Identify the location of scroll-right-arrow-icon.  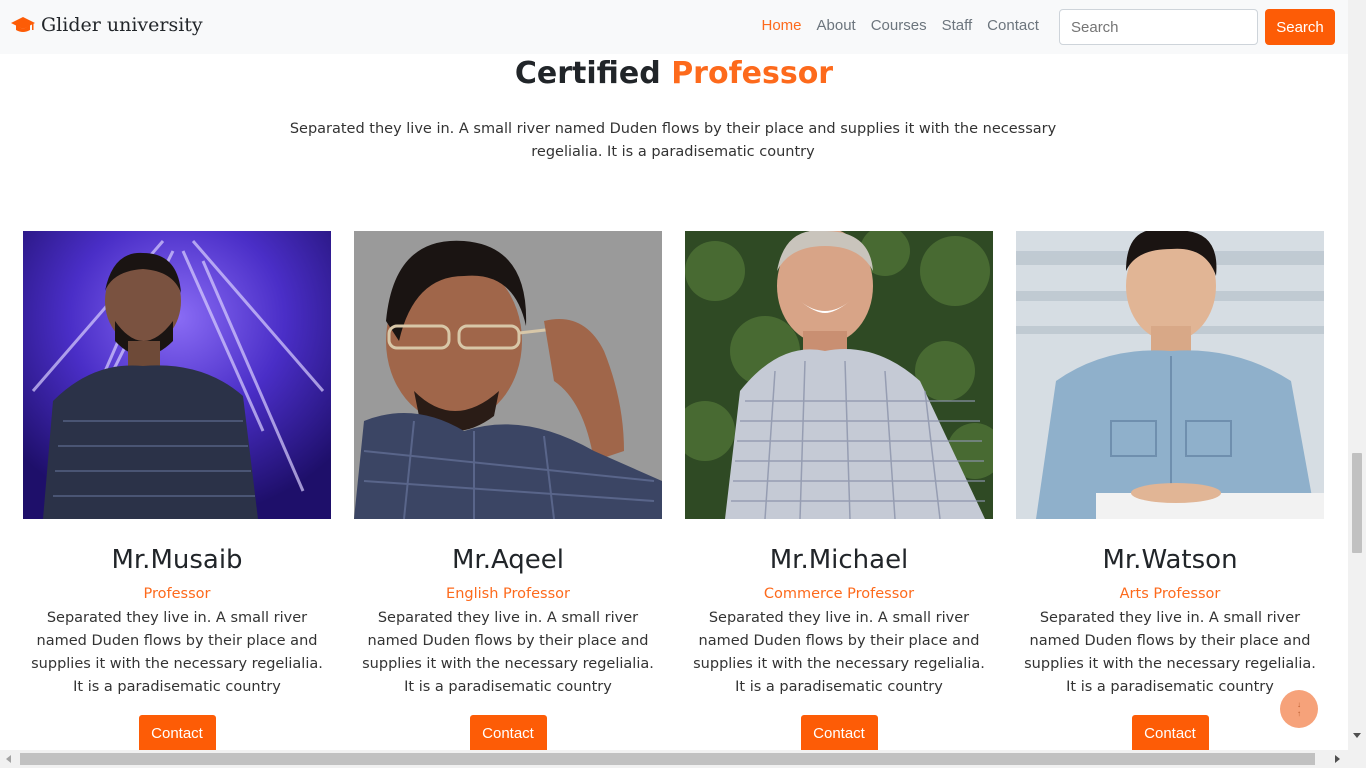
(1337, 759).